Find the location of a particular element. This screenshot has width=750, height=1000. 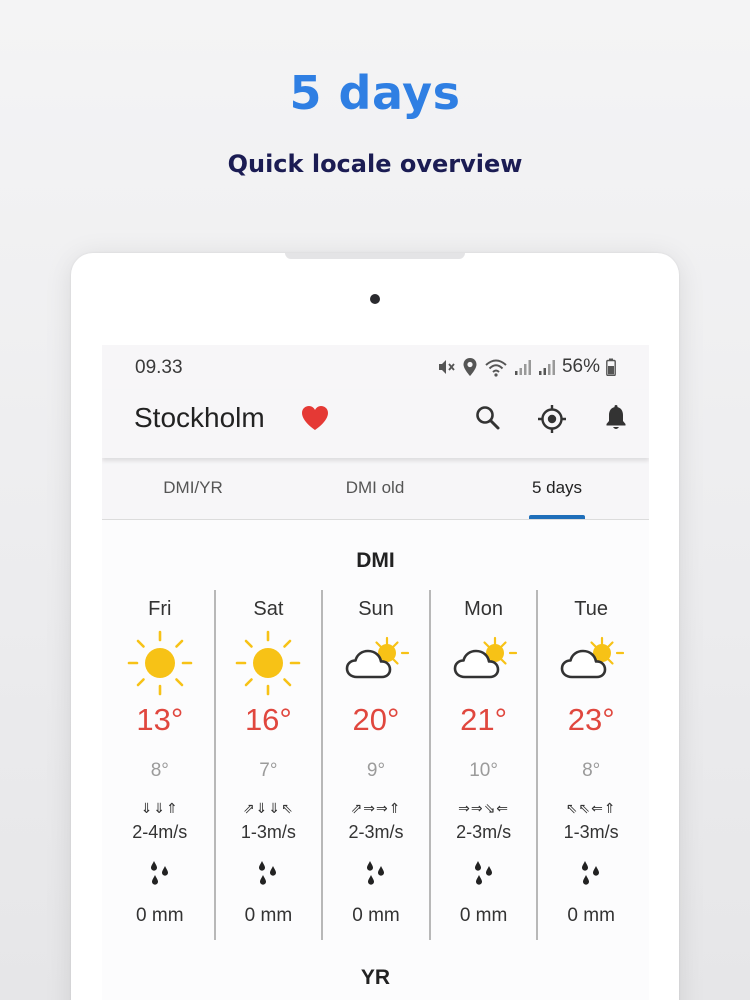

section-title-dmi: DMI is located at coordinates (375, 560).